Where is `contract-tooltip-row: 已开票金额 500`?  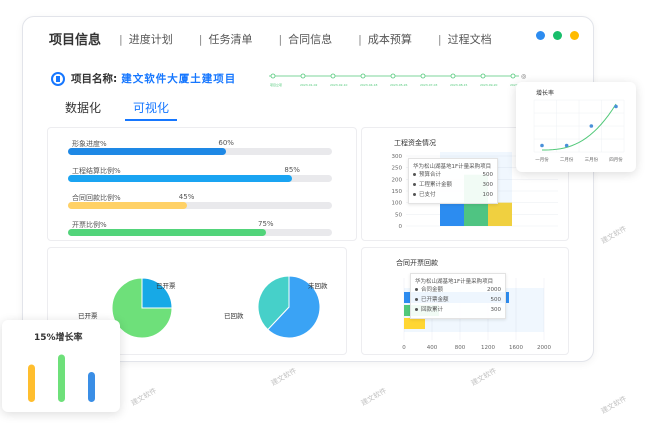 contract-tooltip-row: 已开票金额 500 is located at coordinates (458, 300).